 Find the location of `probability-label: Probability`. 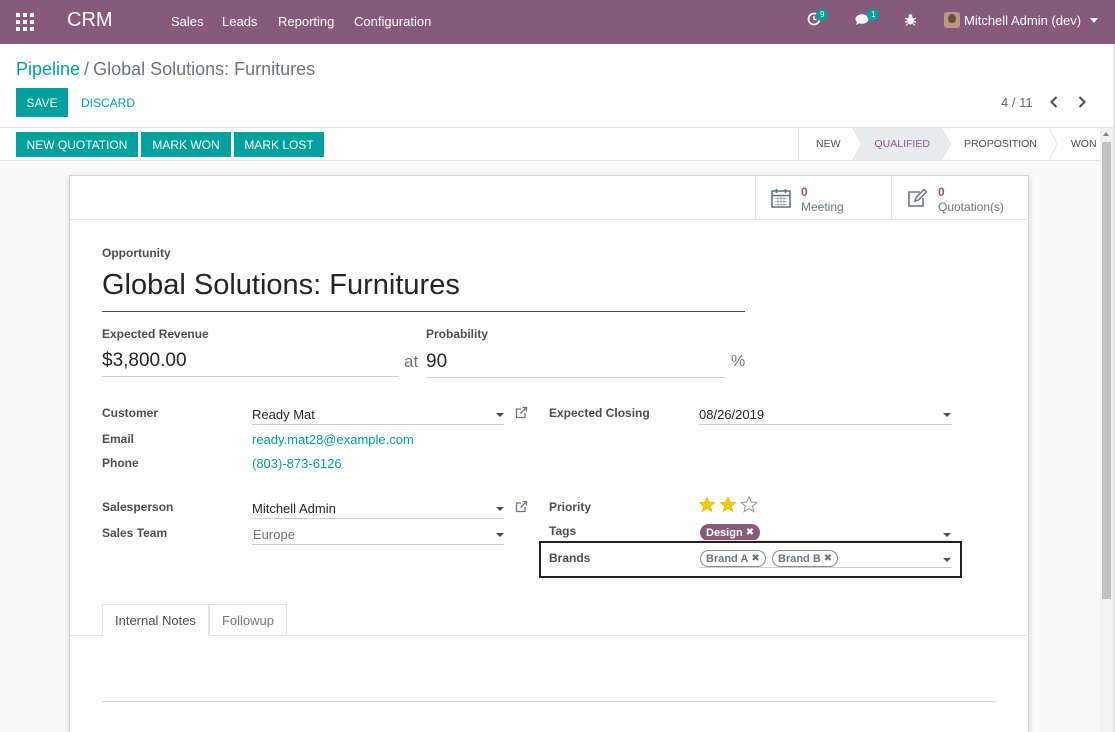

probability-label: Probability is located at coordinates (457, 334).